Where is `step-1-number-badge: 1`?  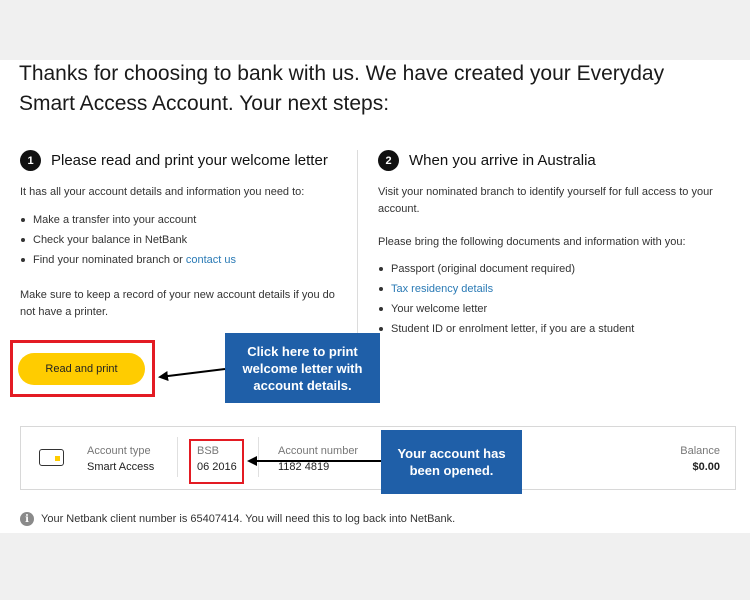 step-1-number-badge: 1 is located at coordinates (30, 160).